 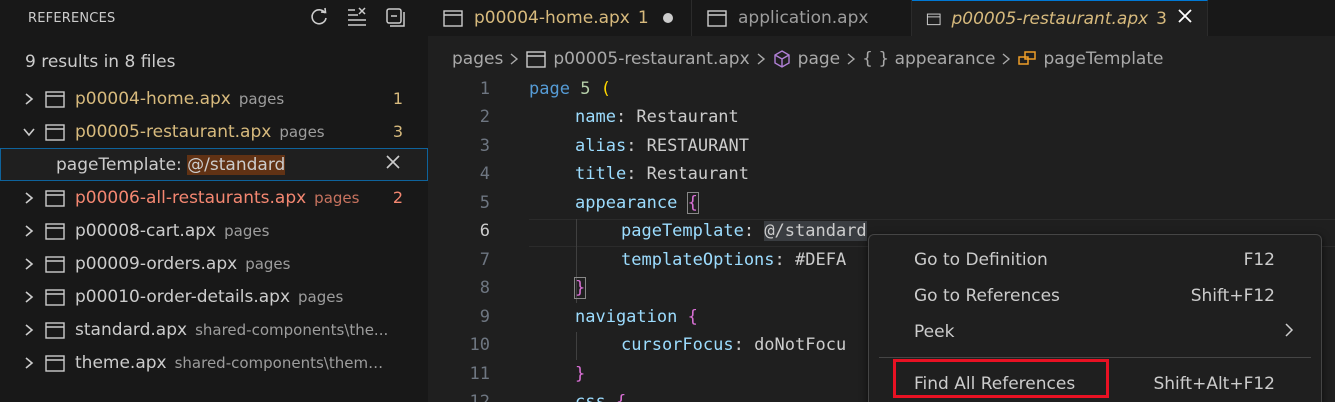 What do you see at coordinates (576, 346) in the screenshot?
I see `indent-guide` at bounding box center [576, 346].